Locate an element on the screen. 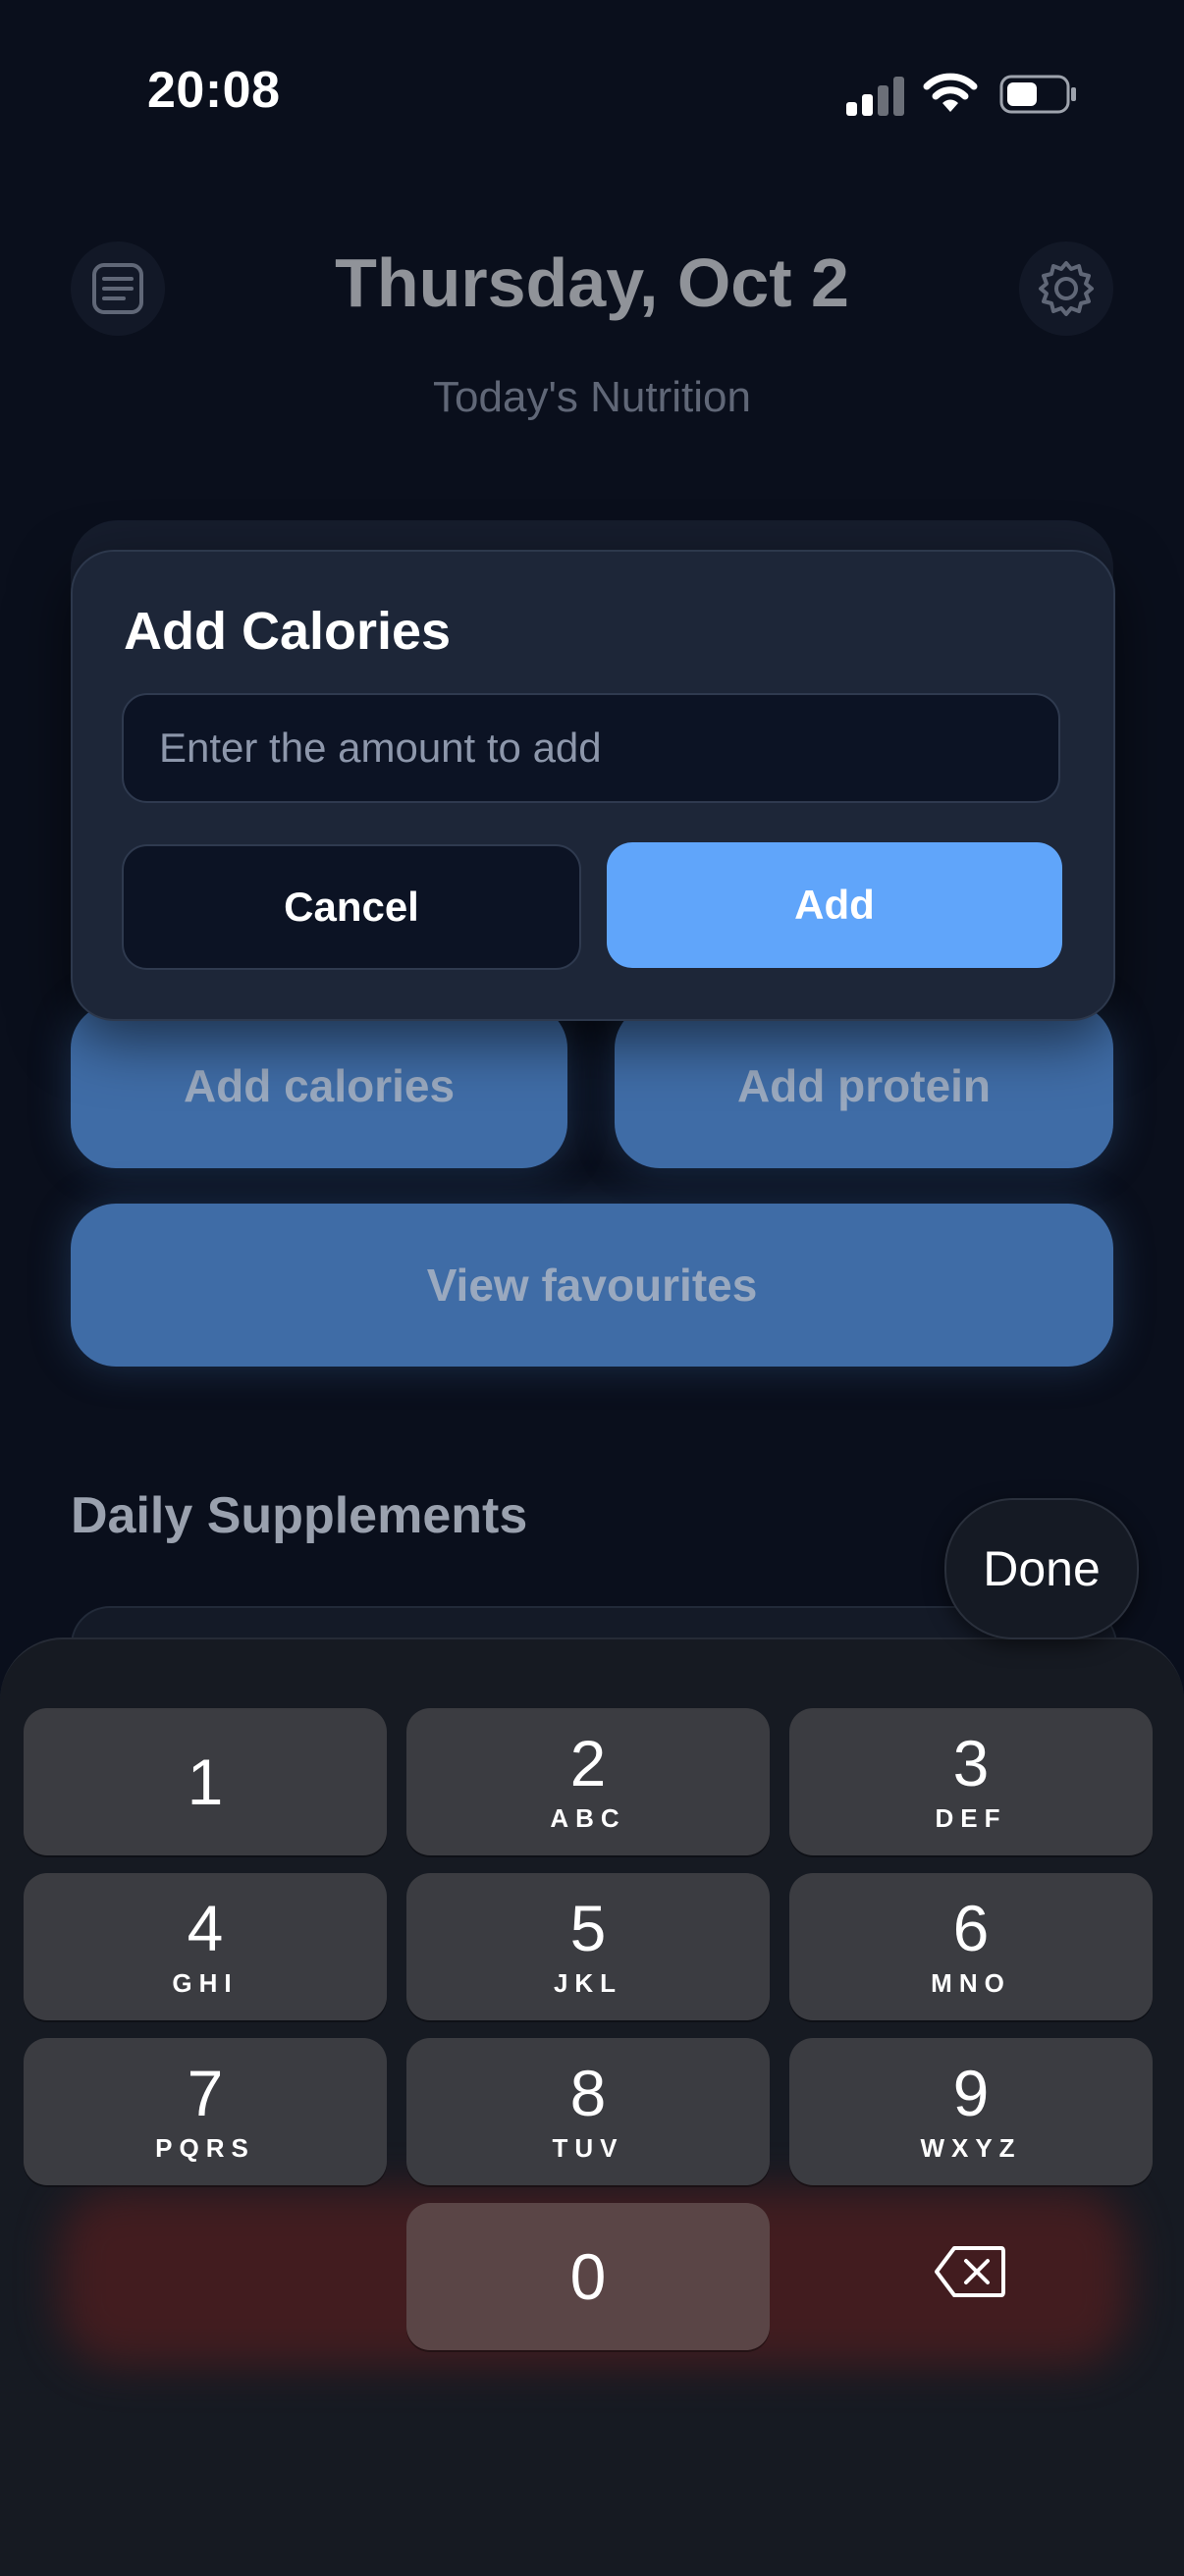  page-title: Thursday, Oct 2 is located at coordinates (592, 282).